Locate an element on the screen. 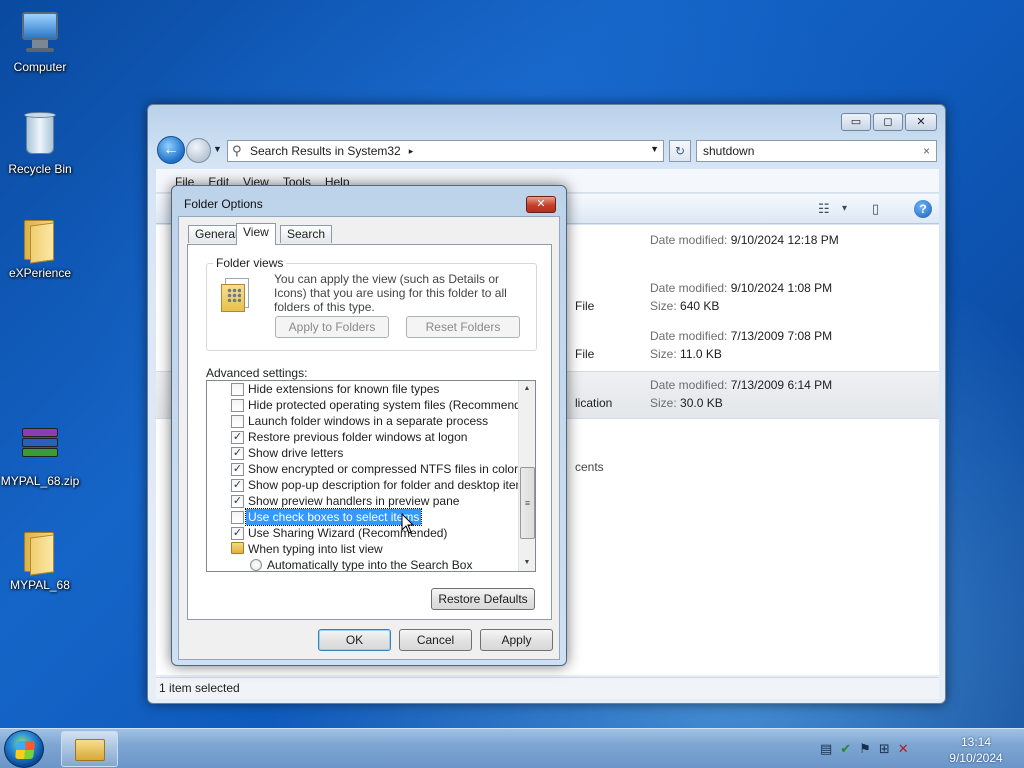  group-legend: Folder views is located at coordinates (250, 263).